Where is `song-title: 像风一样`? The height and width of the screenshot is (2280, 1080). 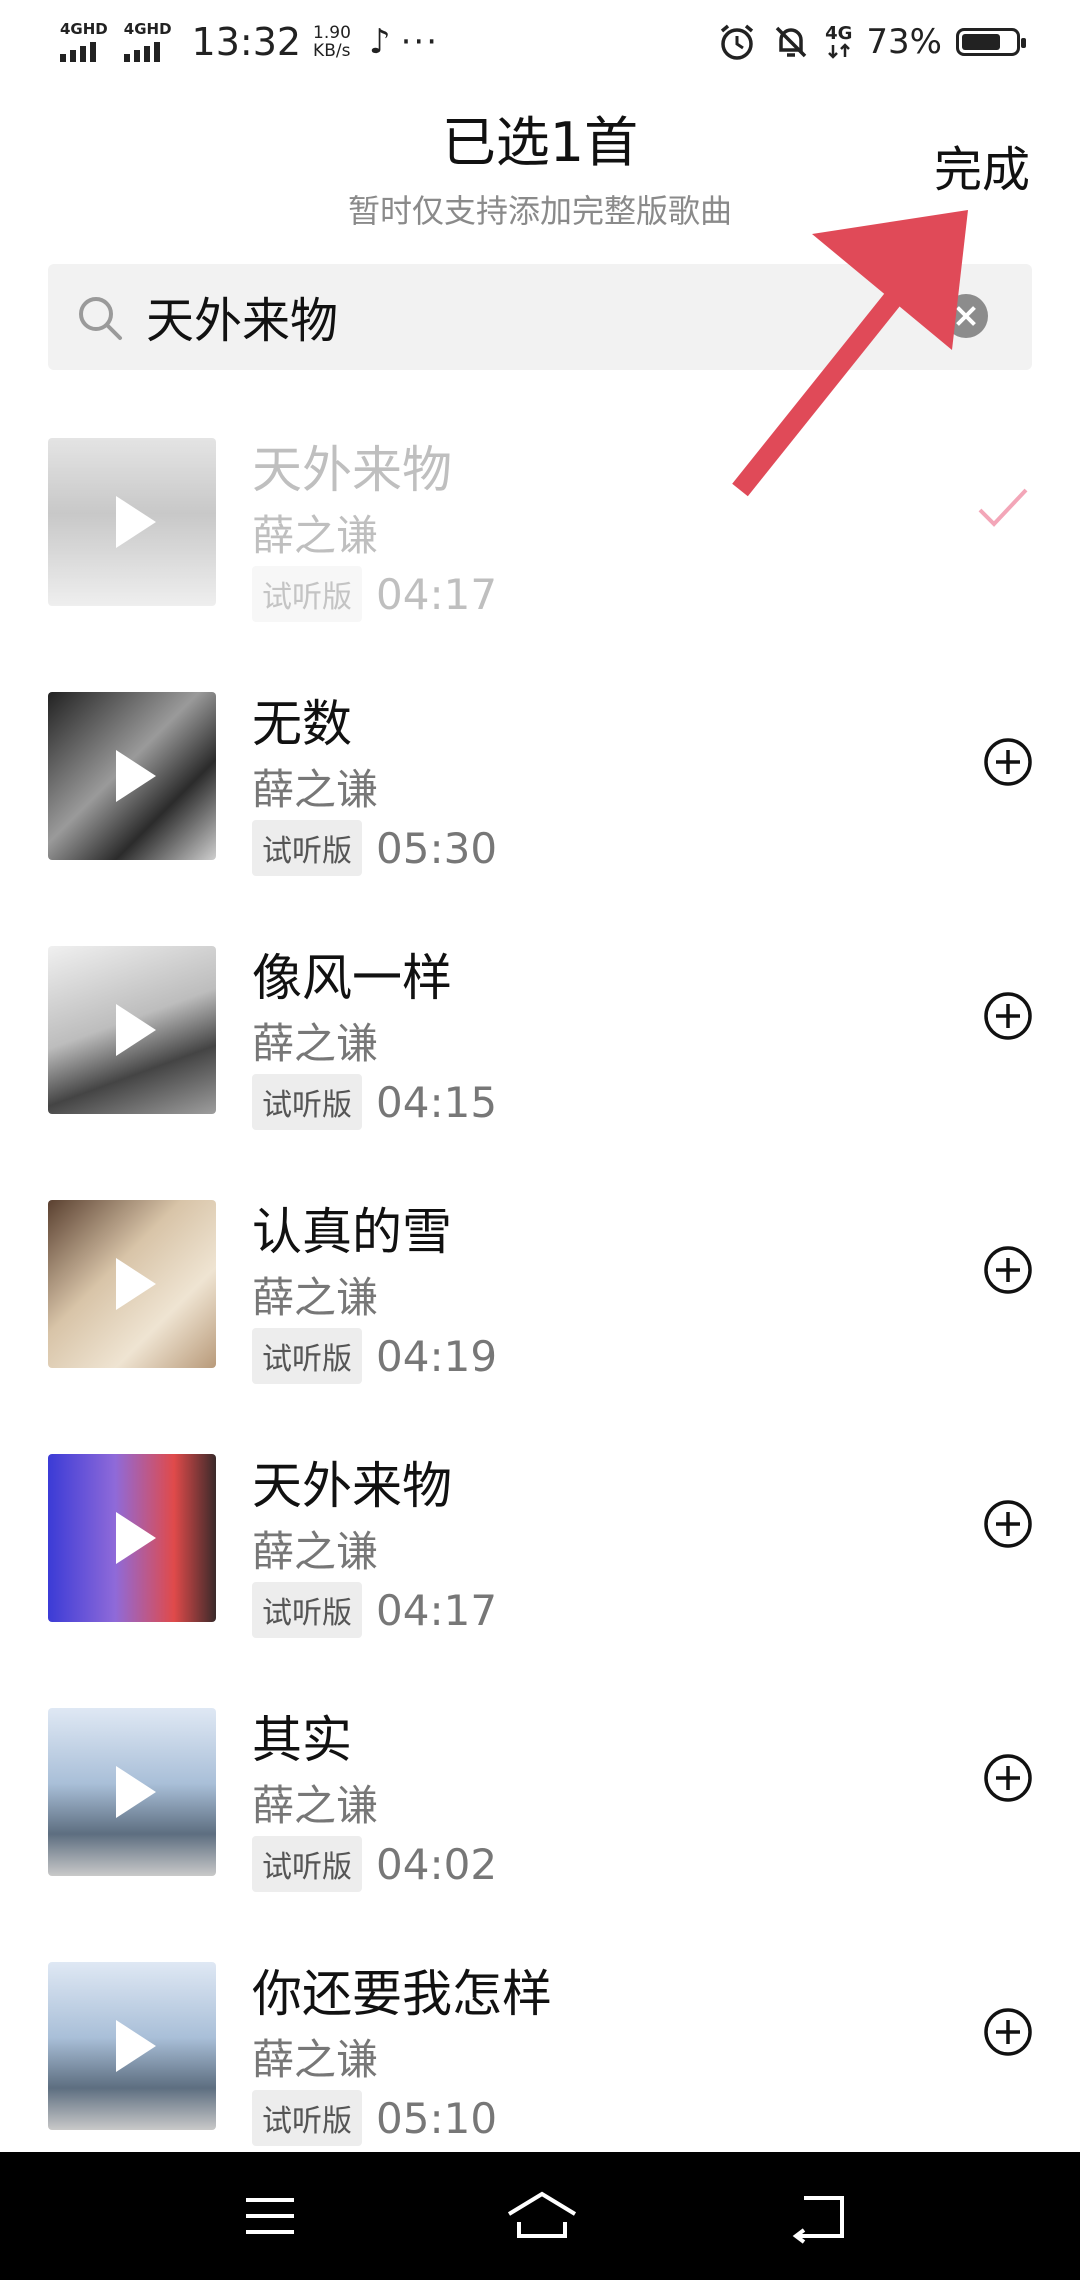
song-title: 像风一样 is located at coordinates (352, 978).